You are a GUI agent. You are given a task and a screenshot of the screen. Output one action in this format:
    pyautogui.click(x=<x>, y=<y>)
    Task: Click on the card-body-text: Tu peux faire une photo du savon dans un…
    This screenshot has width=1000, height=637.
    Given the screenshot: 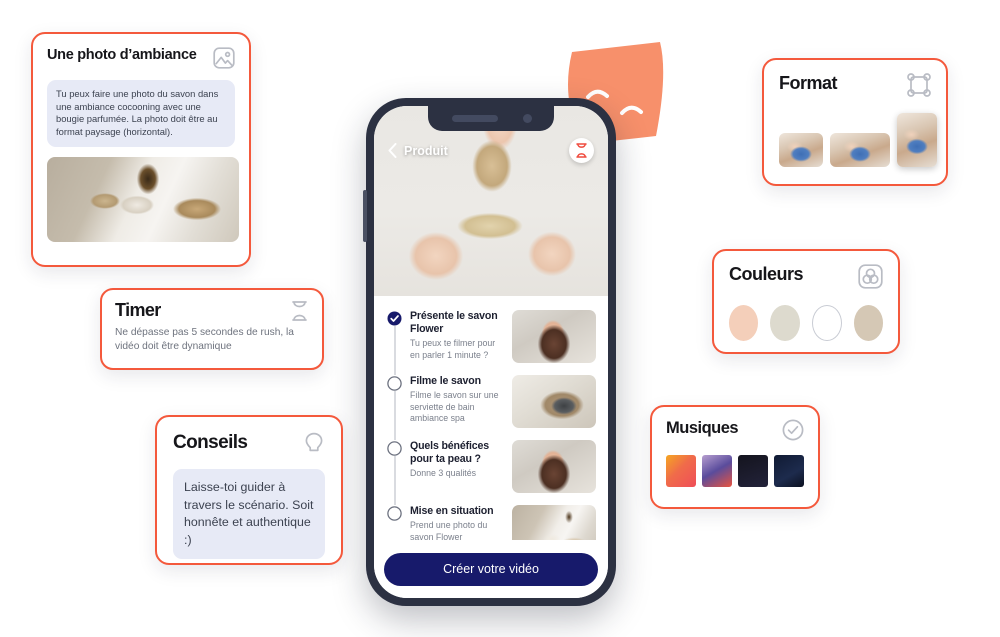 What is the action you would take?
    pyautogui.click(x=141, y=113)
    